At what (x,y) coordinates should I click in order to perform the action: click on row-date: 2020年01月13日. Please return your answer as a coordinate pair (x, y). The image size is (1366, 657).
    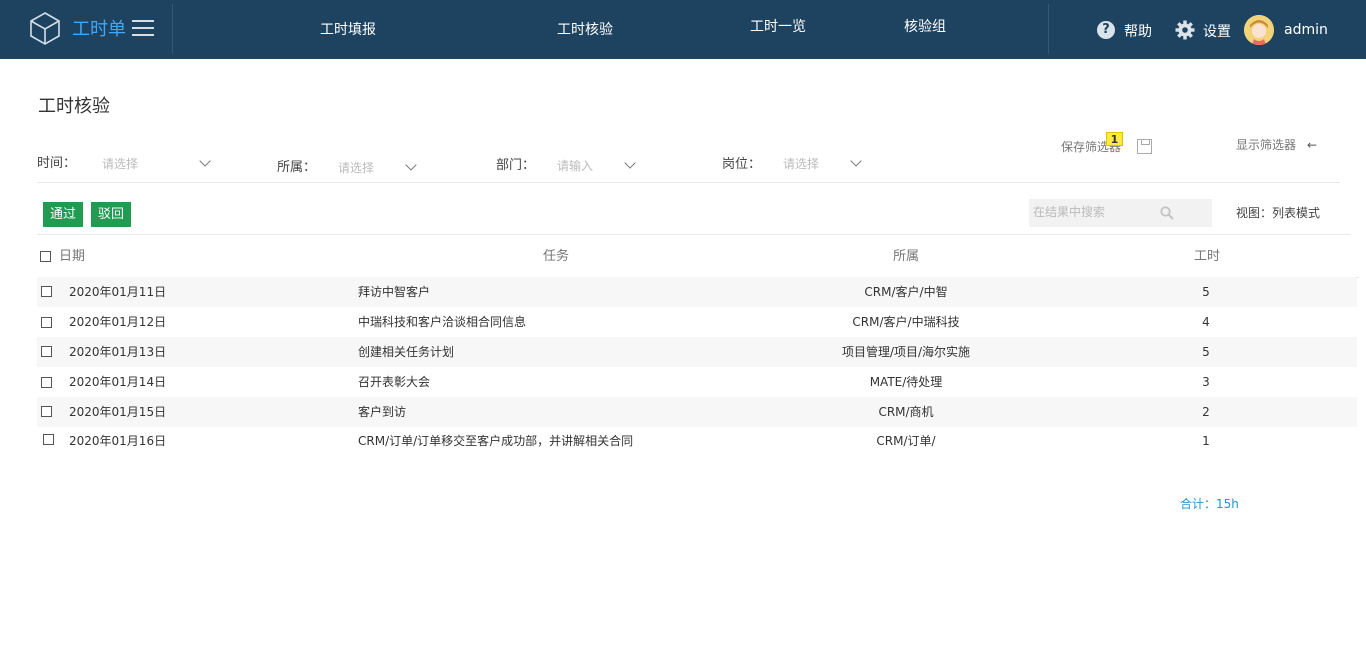
    Looking at the image, I should click on (118, 352).